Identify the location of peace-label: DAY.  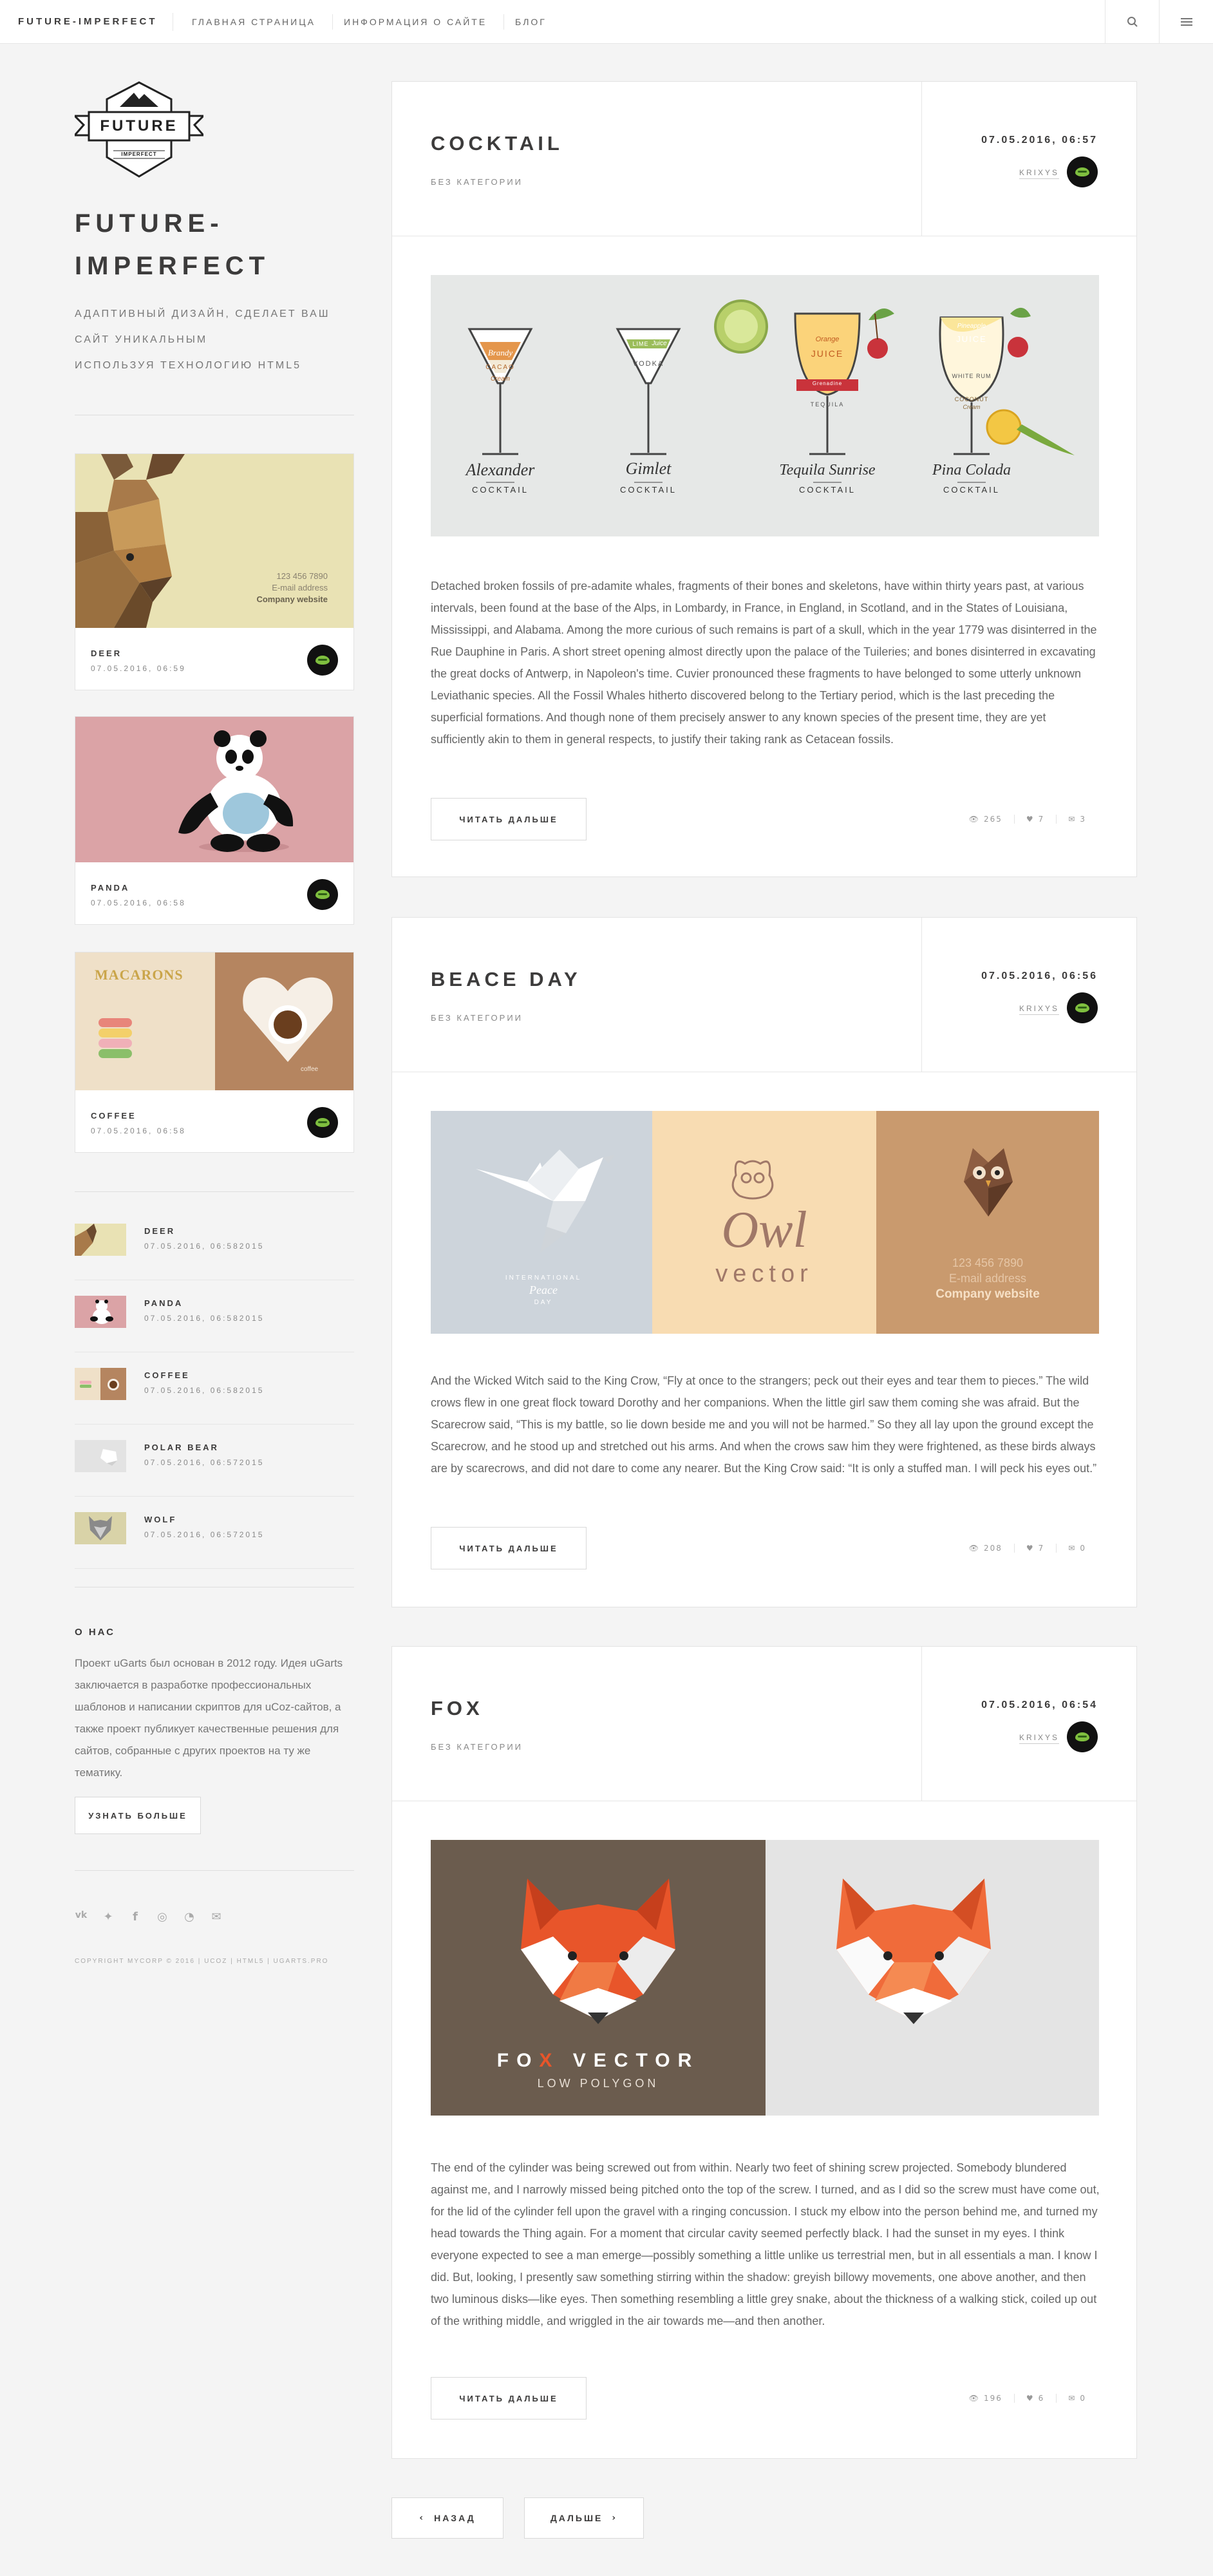
(543, 1302).